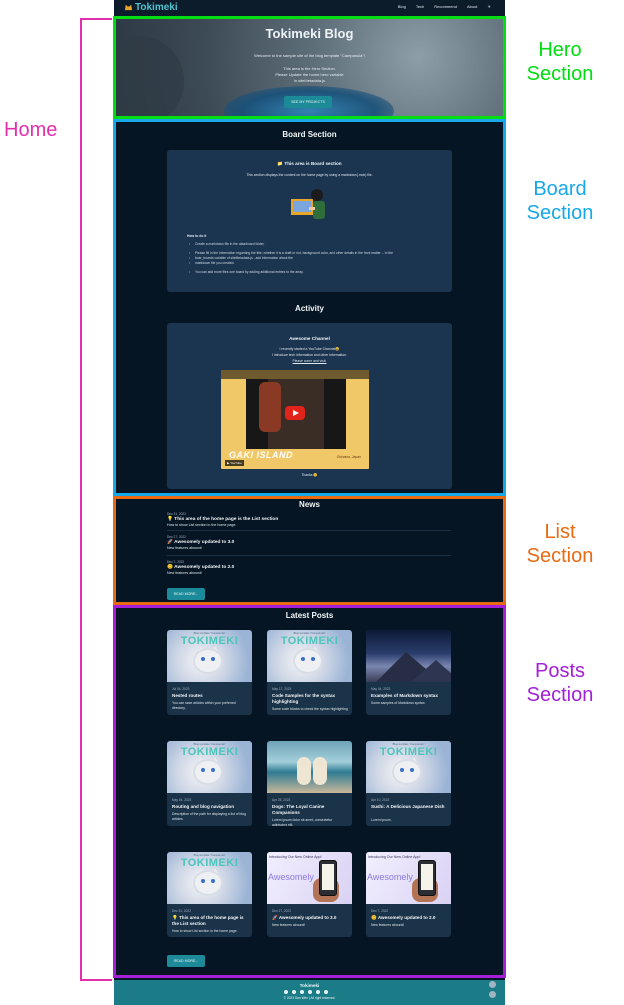 The width and height of the screenshot is (624, 1005). I want to click on facebook-icon, so click(310, 992).